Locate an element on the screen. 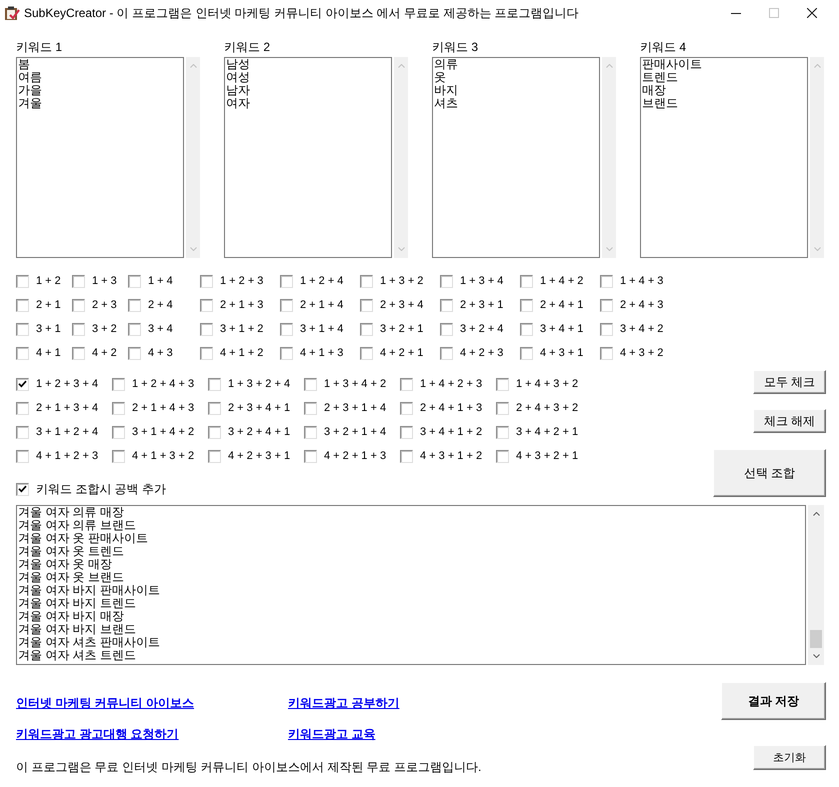 The height and width of the screenshot is (787, 839). checkbox-label: 2 + 3 is located at coordinates (104, 305).